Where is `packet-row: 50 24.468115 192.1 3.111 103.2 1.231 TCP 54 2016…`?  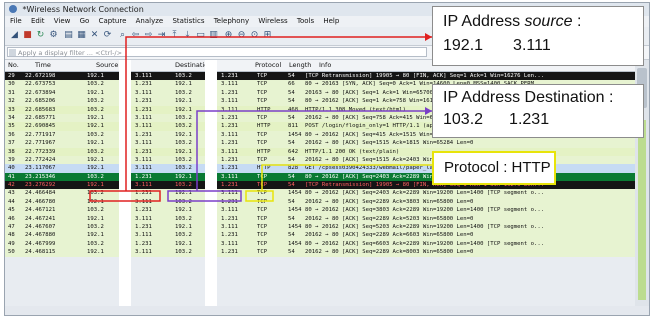
packet-row: 50 24.468115 192.1 3.111 103.2 1.231 TCP 54 2016… is located at coordinates (320, 252).